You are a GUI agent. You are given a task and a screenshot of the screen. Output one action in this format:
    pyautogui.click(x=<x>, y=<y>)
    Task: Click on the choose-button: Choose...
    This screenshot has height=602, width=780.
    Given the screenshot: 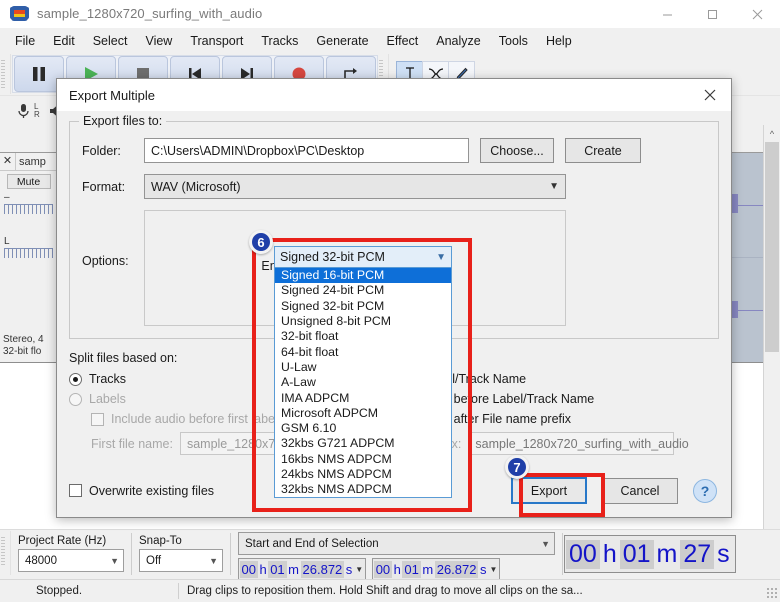 What is the action you would take?
    pyautogui.click(x=517, y=150)
    